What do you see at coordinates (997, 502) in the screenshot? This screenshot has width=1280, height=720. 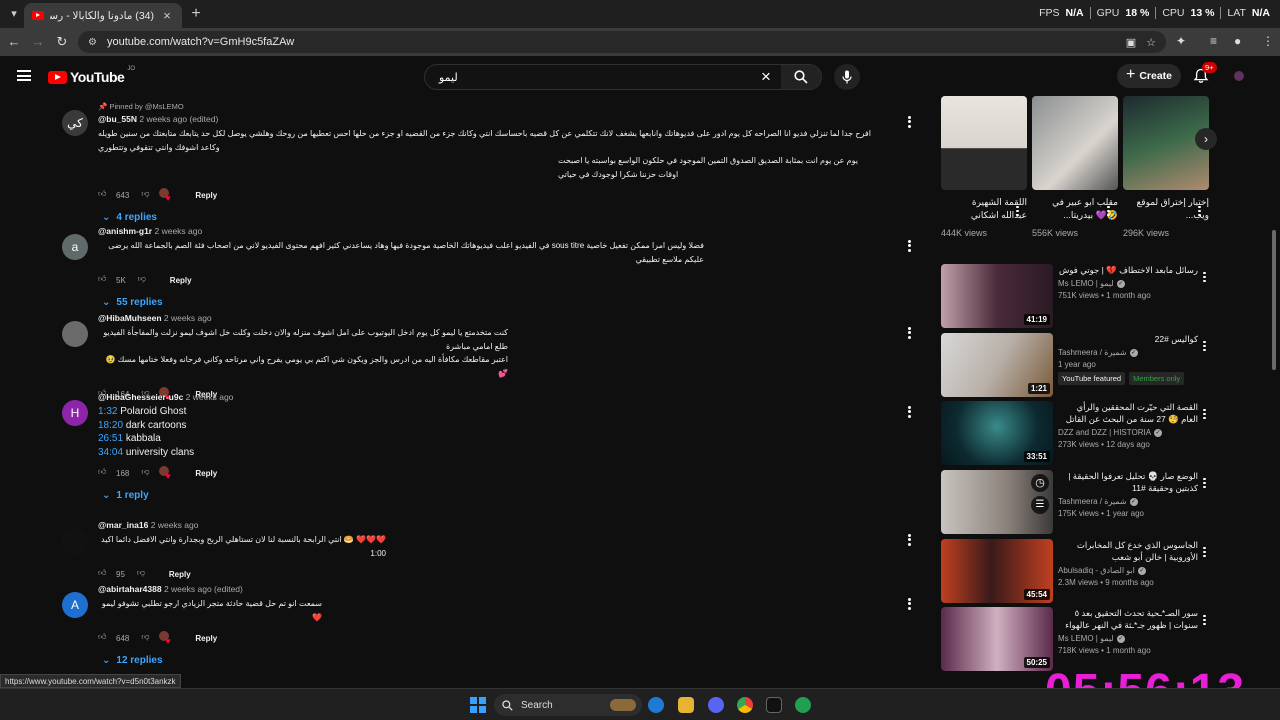 I see `video-thumbnail: ◷ ☰` at bounding box center [997, 502].